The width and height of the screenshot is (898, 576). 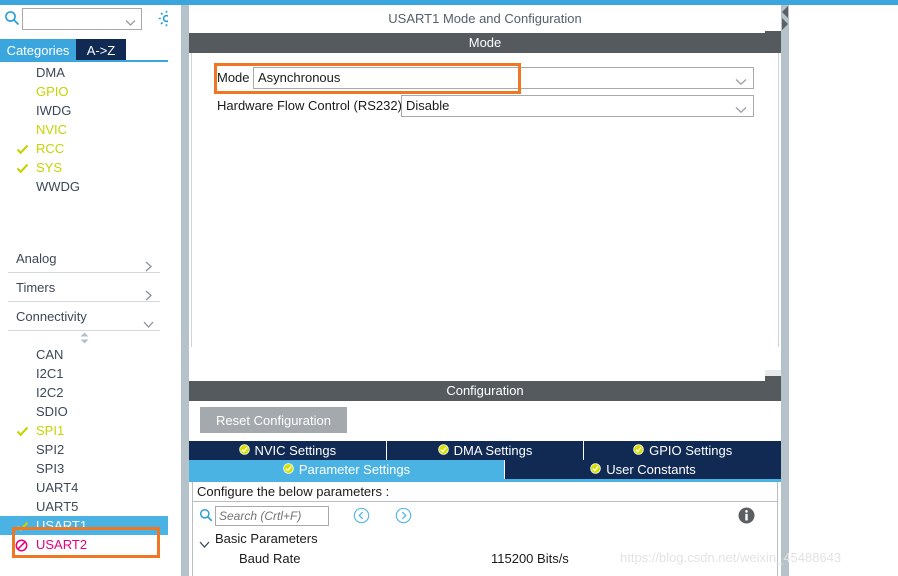 I want to click on mode-header-edge-accent, so click(x=773, y=41).